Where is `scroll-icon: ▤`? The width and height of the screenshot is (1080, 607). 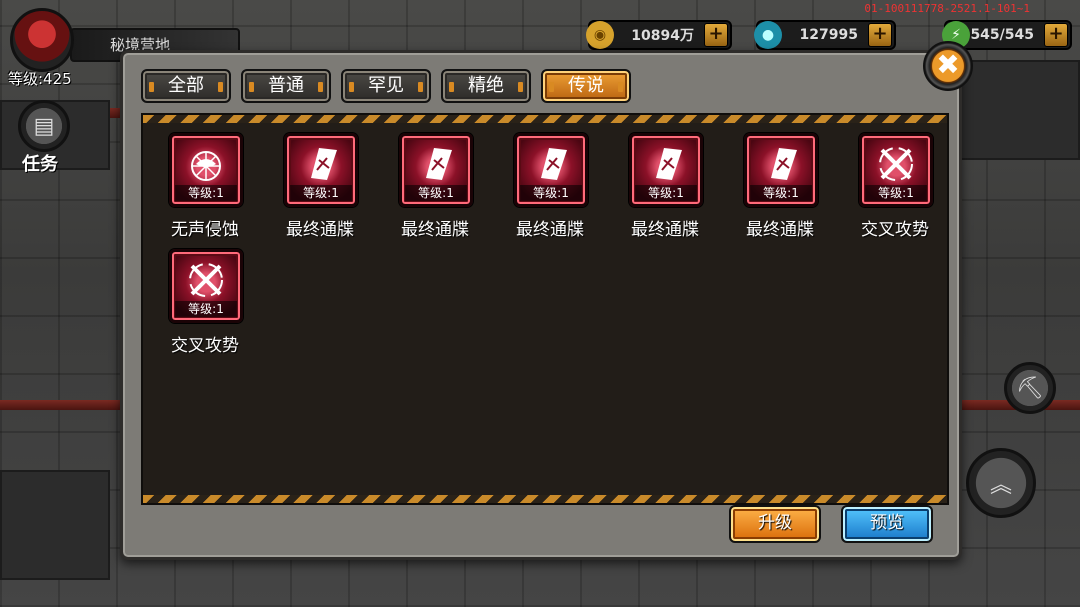
scroll-icon: ▤ is located at coordinates (44, 126).